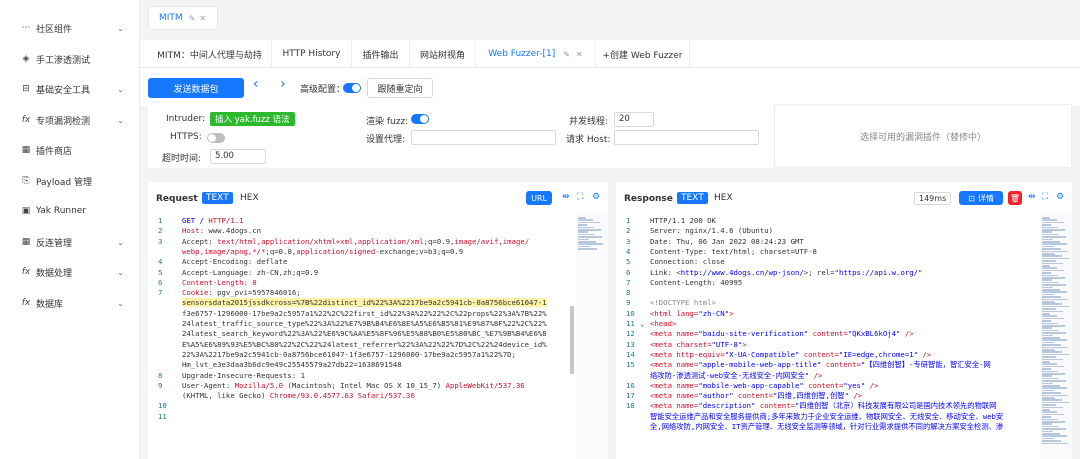 The height and width of the screenshot is (459, 1080). What do you see at coordinates (54, 151) in the screenshot?
I see `sidebar-item-label: 插件商店` at bounding box center [54, 151].